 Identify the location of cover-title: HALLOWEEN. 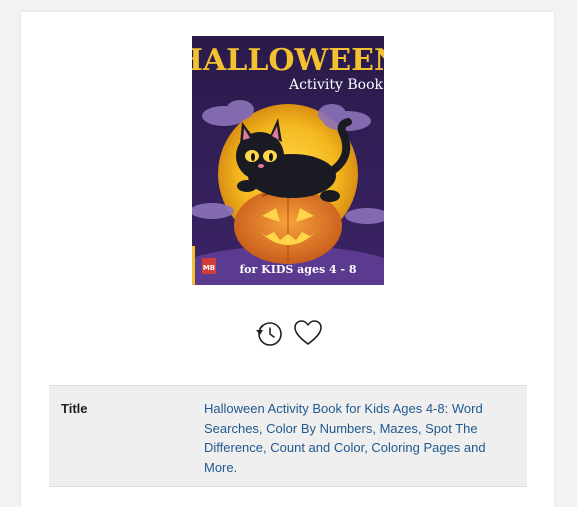
(288, 60).